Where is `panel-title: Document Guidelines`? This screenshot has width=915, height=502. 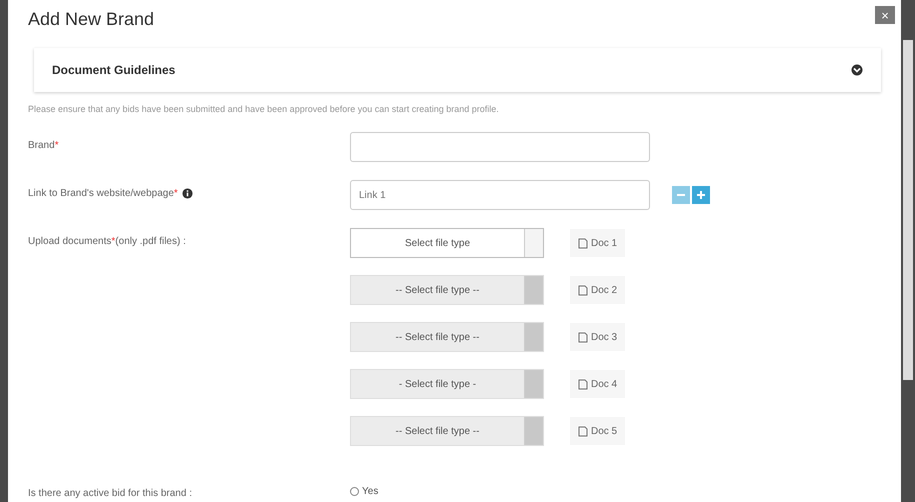 panel-title: Document Guidelines is located at coordinates (114, 70).